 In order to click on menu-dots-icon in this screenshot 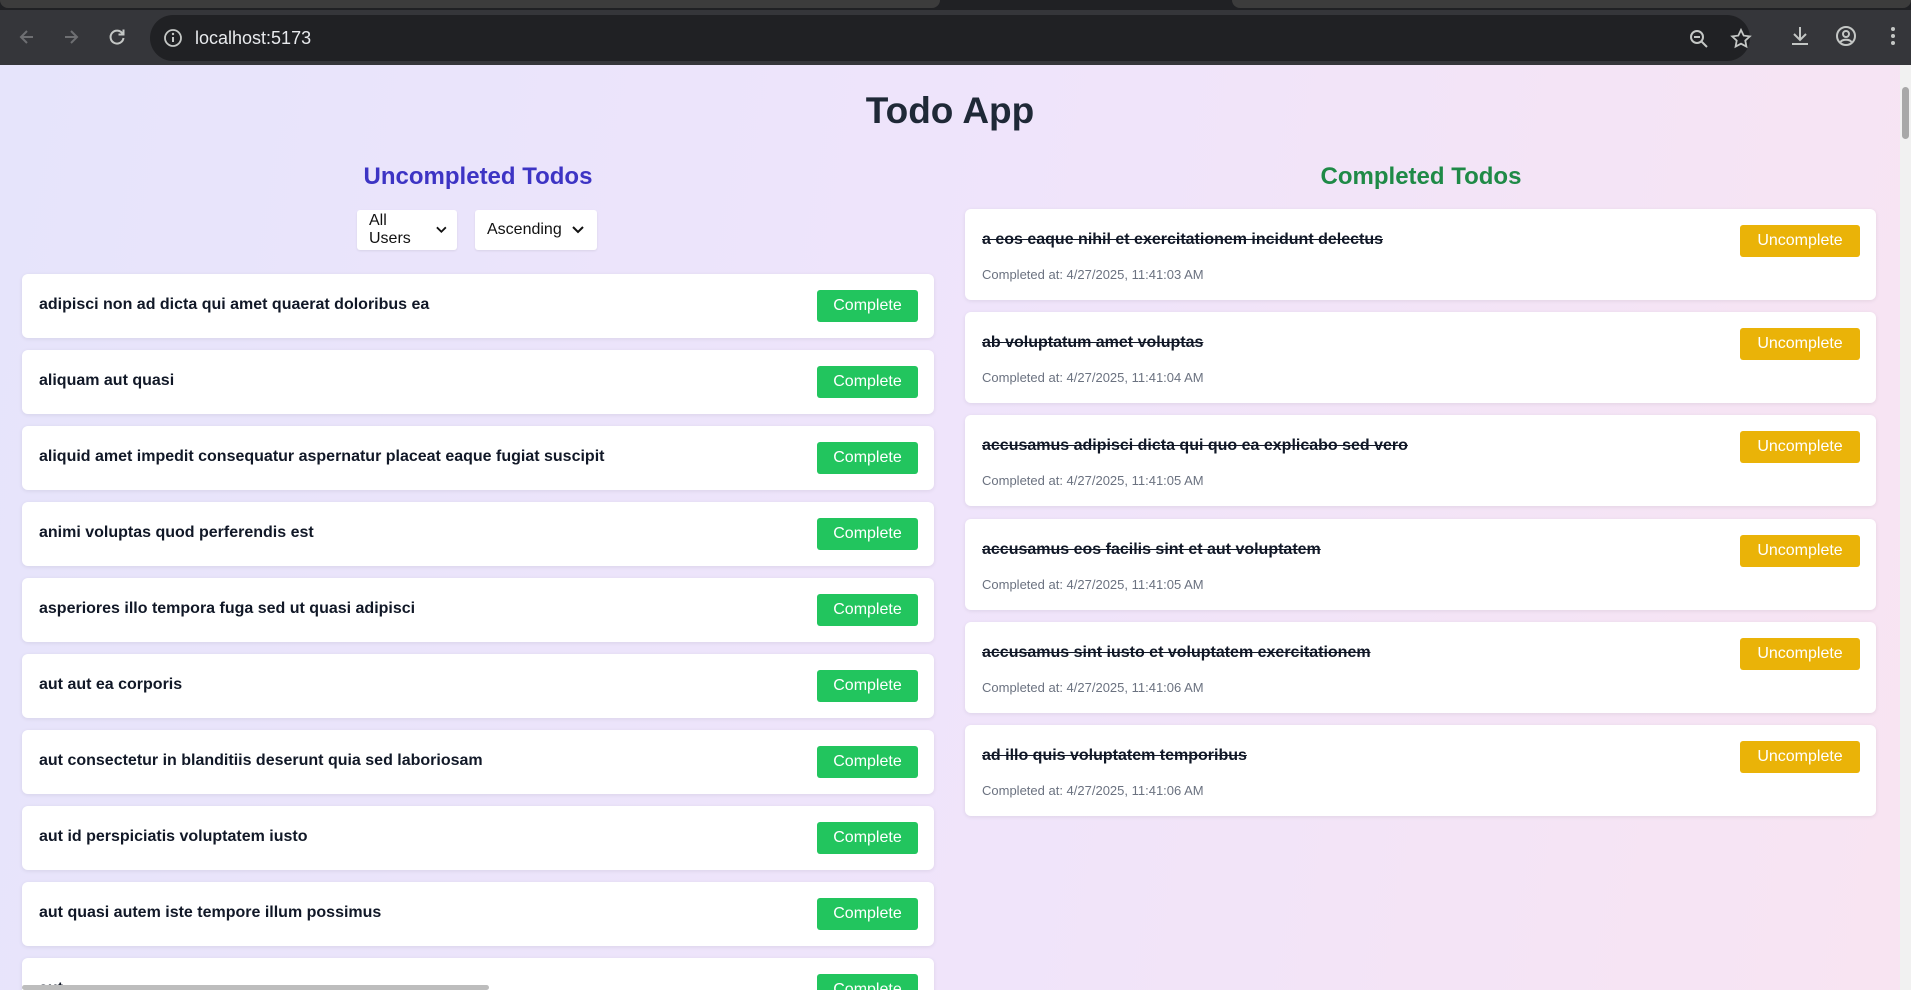, I will do `click(1893, 36)`.